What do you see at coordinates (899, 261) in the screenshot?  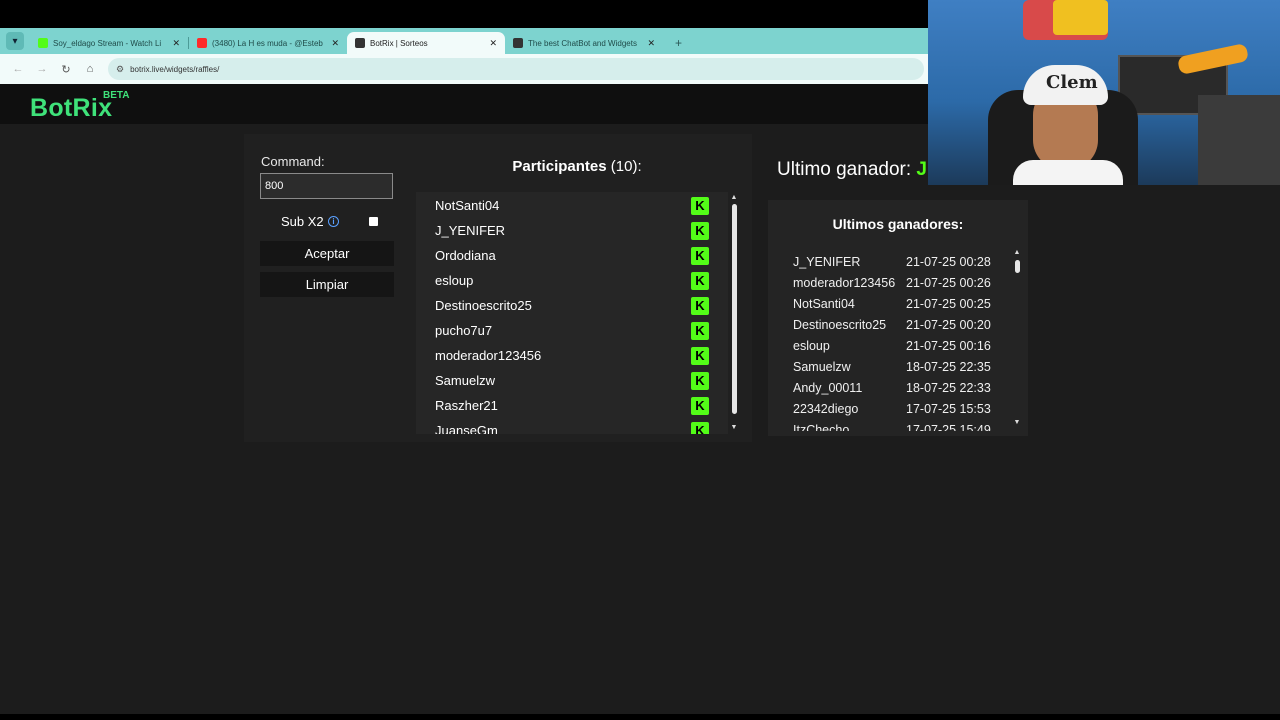 I see `winner-row: J_YENIFER 21-07-25 00:28` at bounding box center [899, 261].